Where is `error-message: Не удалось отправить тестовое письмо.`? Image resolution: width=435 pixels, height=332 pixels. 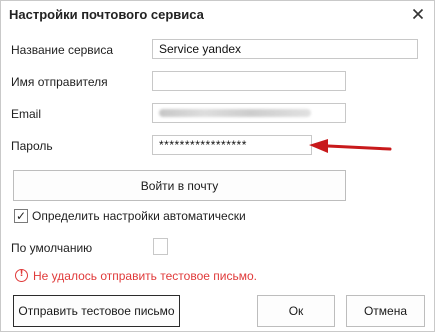
error-message: Не удалось отправить тестовое письмо. is located at coordinates (145, 276).